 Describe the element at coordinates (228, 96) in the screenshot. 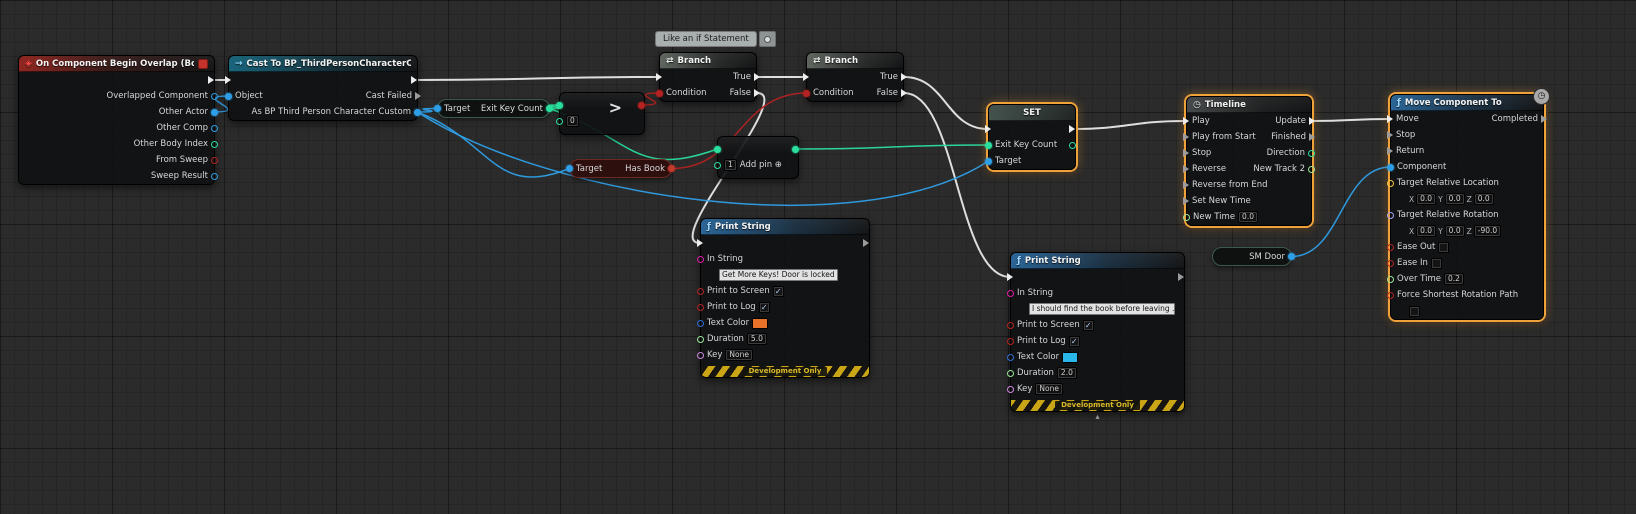

I see `cast-object-pin` at that location.